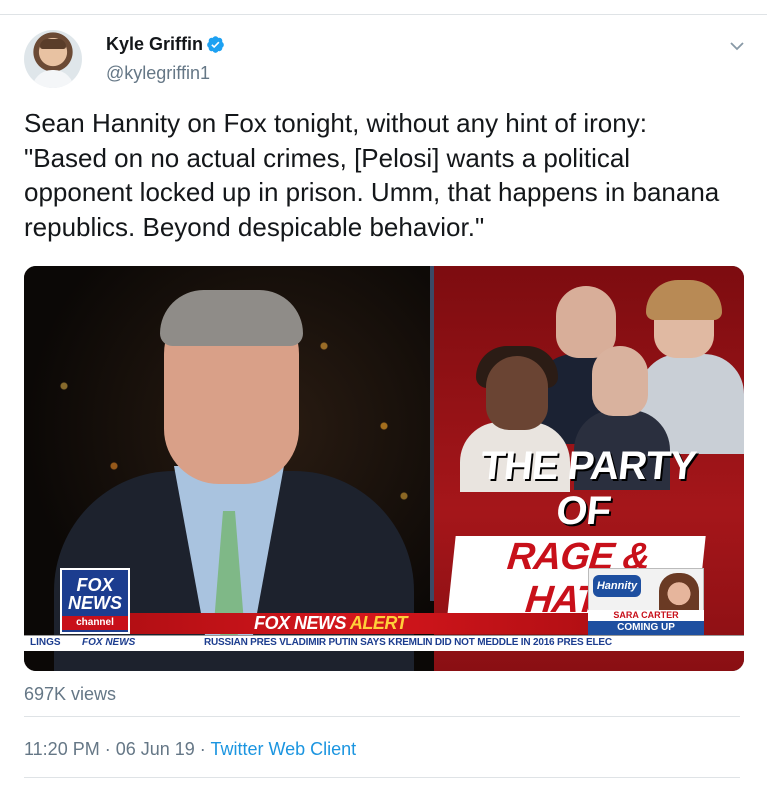 This screenshot has width=767, height=785. I want to click on chevron-down-icon, so click(737, 46).